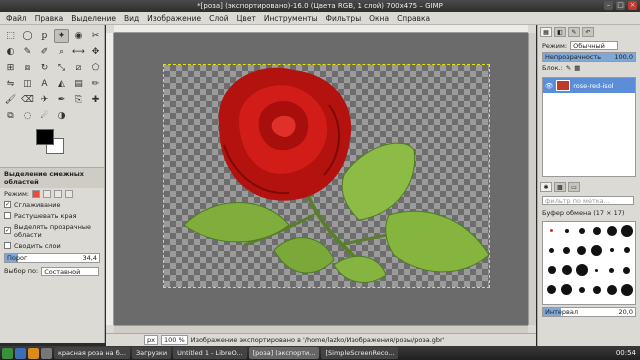 The width and height of the screenshot is (640, 360). Describe the element at coordinates (95, 100) in the screenshot. I see `heal-tool-icon: ✚` at that location.